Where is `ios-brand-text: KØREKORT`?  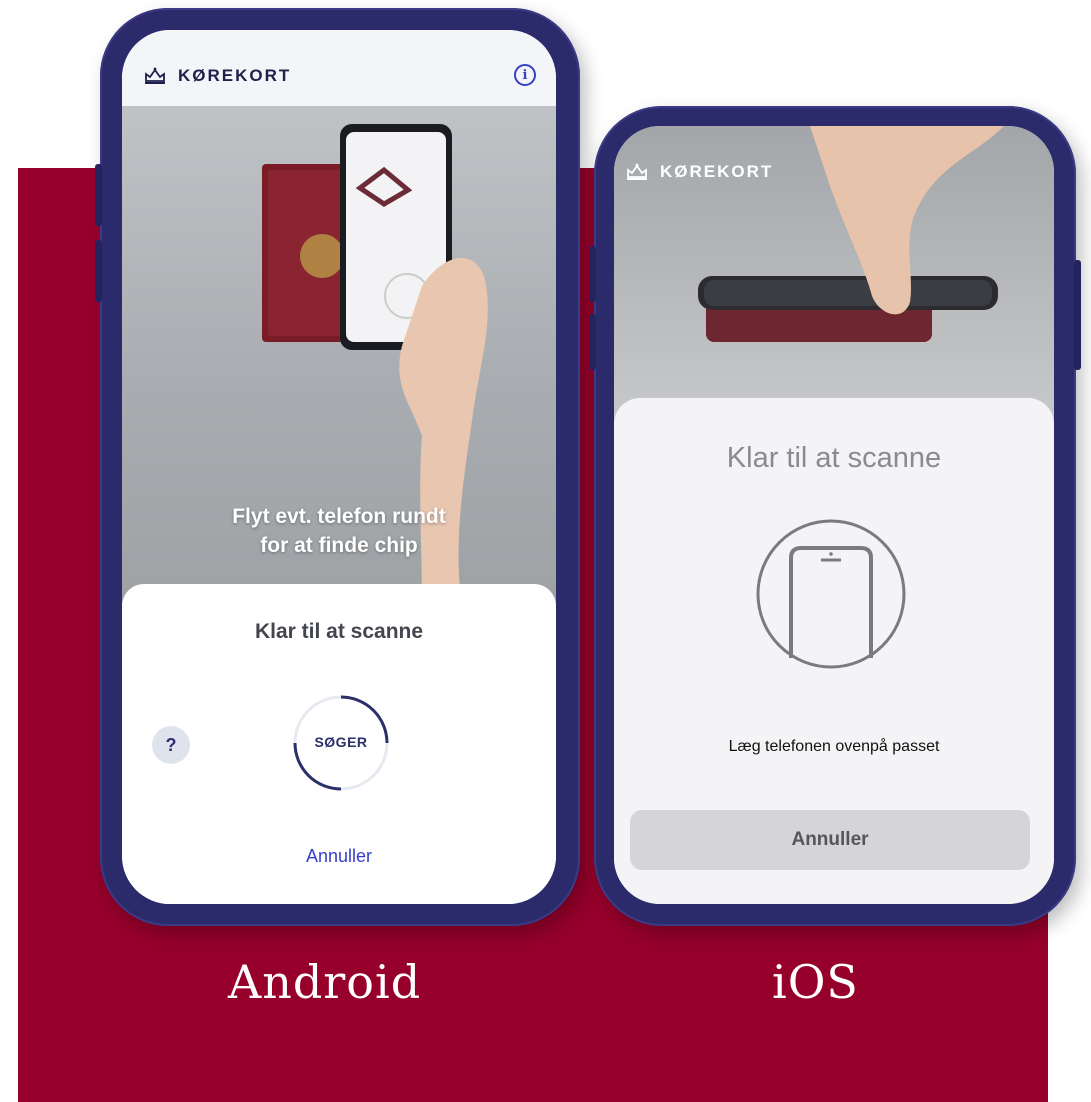 ios-brand-text: KØREKORT is located at coordinates (717, 171).